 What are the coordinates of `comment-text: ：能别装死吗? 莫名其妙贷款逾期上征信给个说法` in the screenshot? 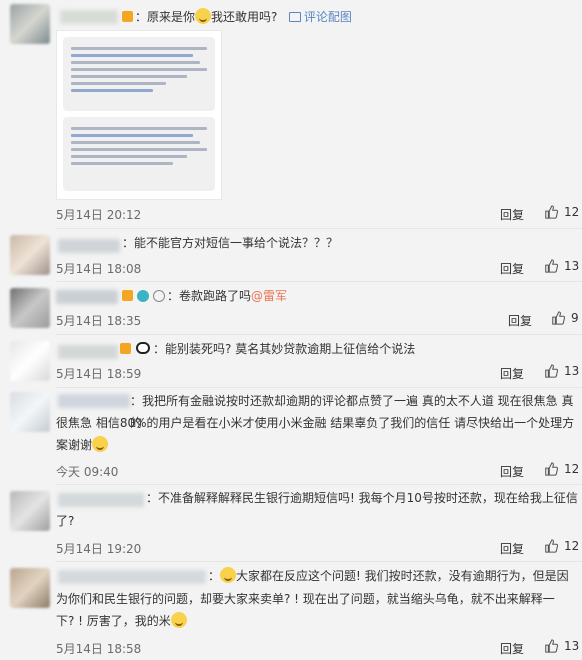 It's located at (266, 349).